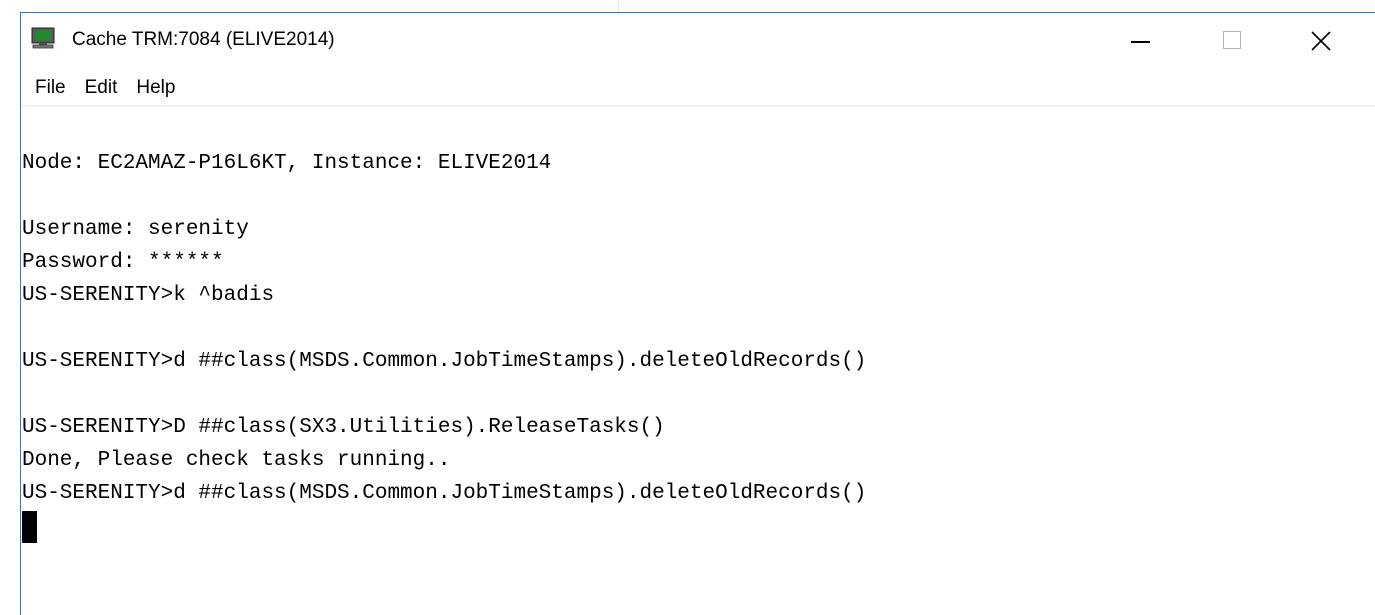  What do you see at coordinates (101, 88) in the screenshot?
I see `menu-edit: Edit` at bounding box center [101, 88].